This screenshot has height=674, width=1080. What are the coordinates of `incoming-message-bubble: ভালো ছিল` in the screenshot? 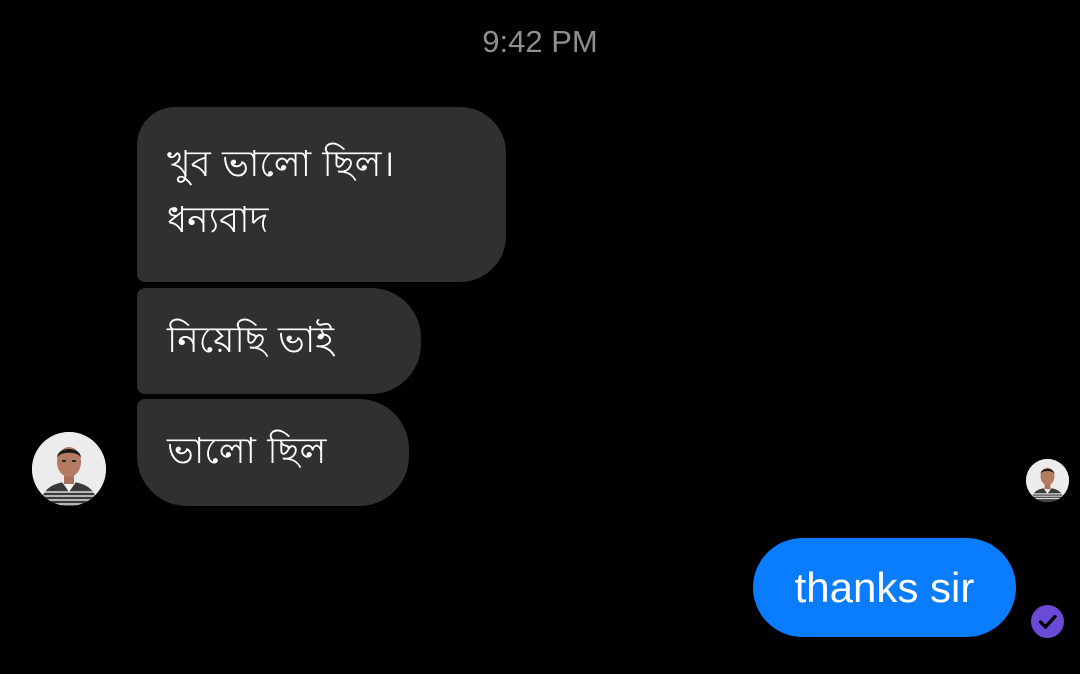 It's located at (273, 452).